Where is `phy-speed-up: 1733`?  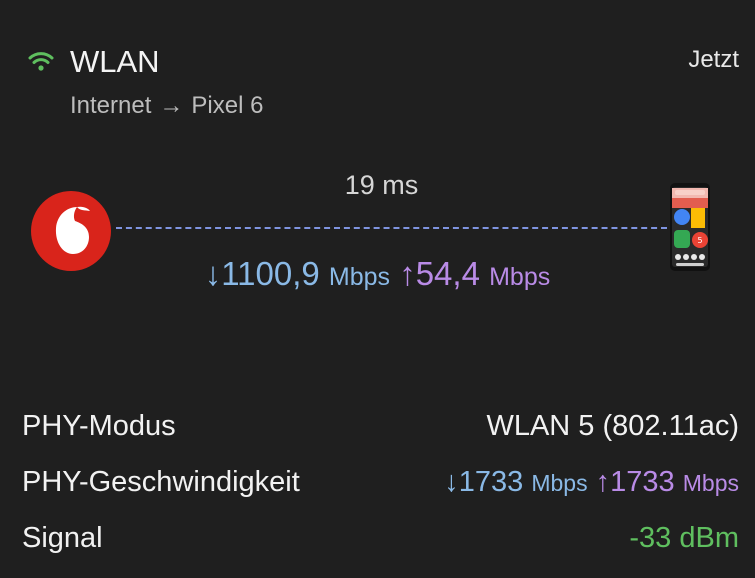 phy-speed-up: 1733 is located at coordinates (642, 482).